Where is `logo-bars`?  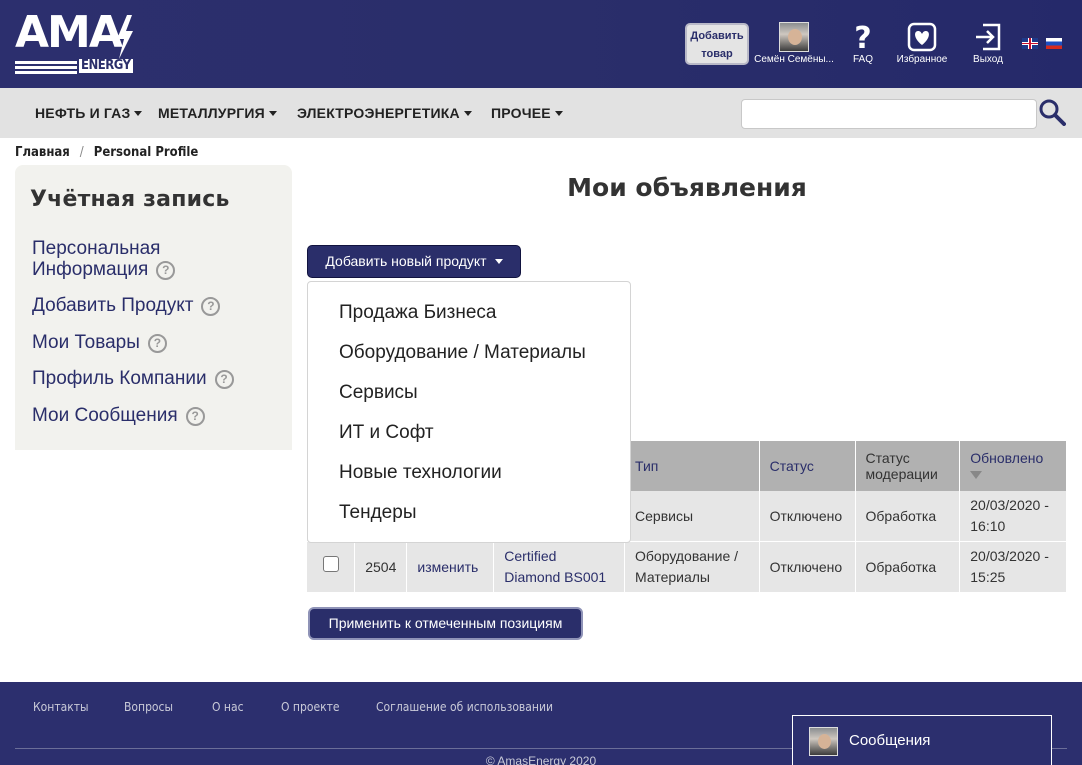
logo-bars is located at coordinates (46, 67).